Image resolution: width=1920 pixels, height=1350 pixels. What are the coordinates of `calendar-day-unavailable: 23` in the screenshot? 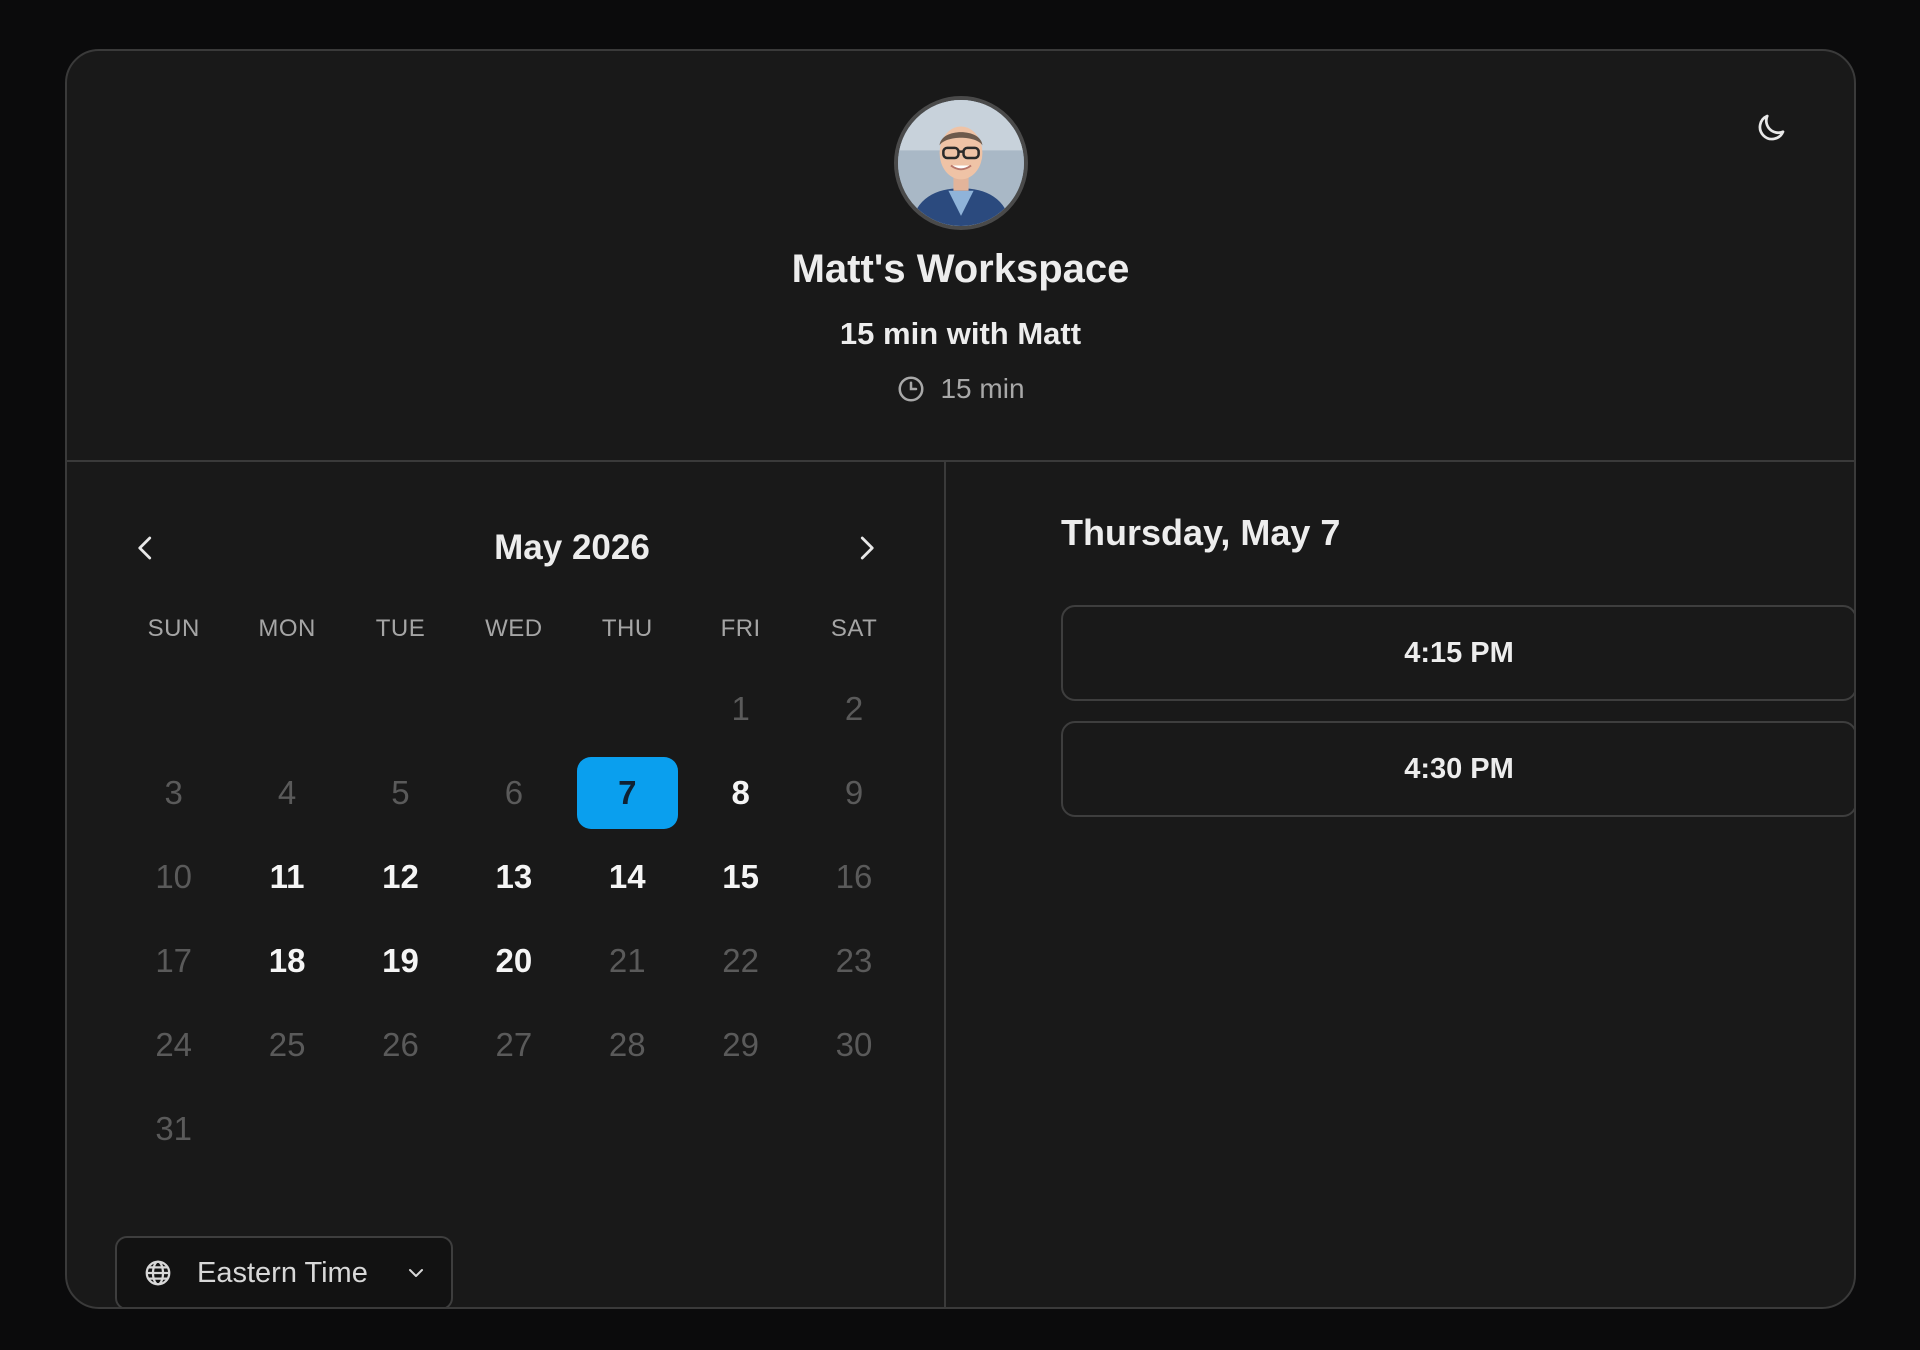 It's located at (853, 961).